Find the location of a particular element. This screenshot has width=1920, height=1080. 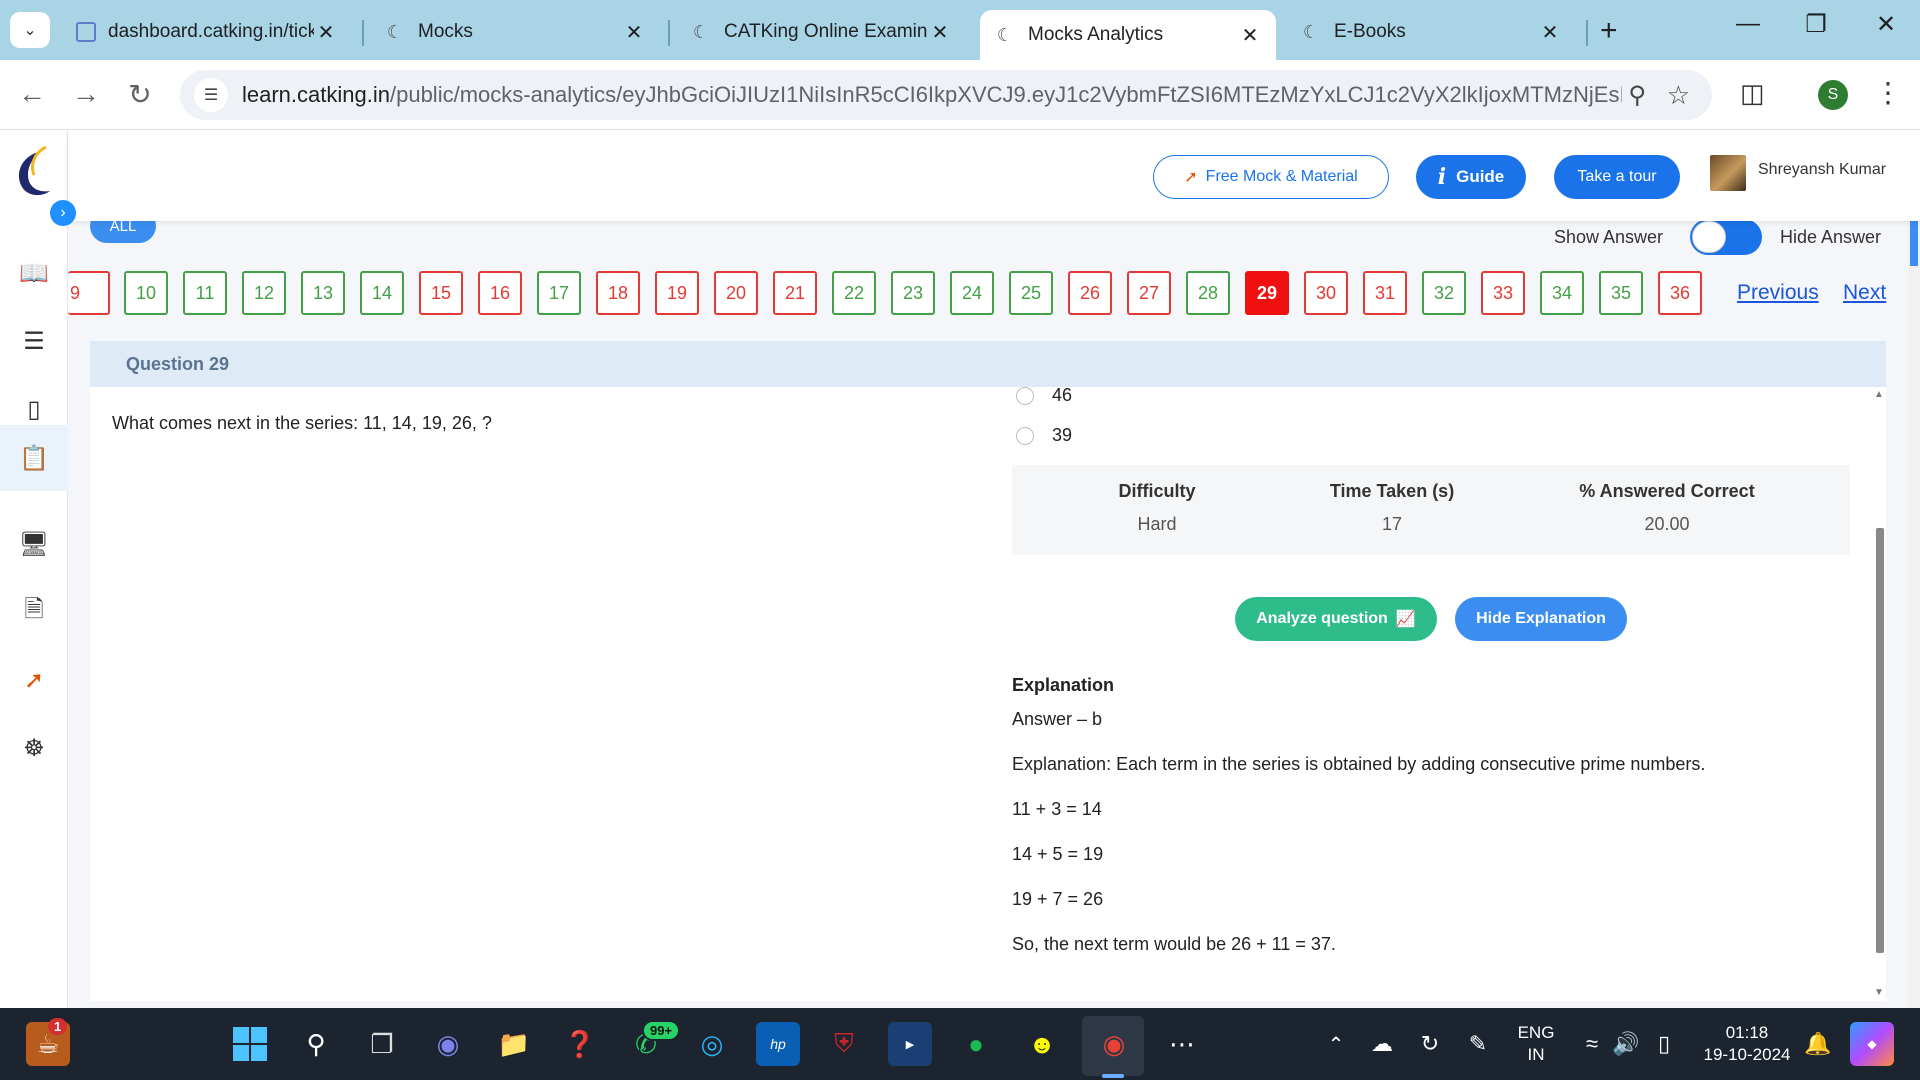

show-hidden-icons-chevron-icon: ⌃ is located at coordinates (1336, 1044).